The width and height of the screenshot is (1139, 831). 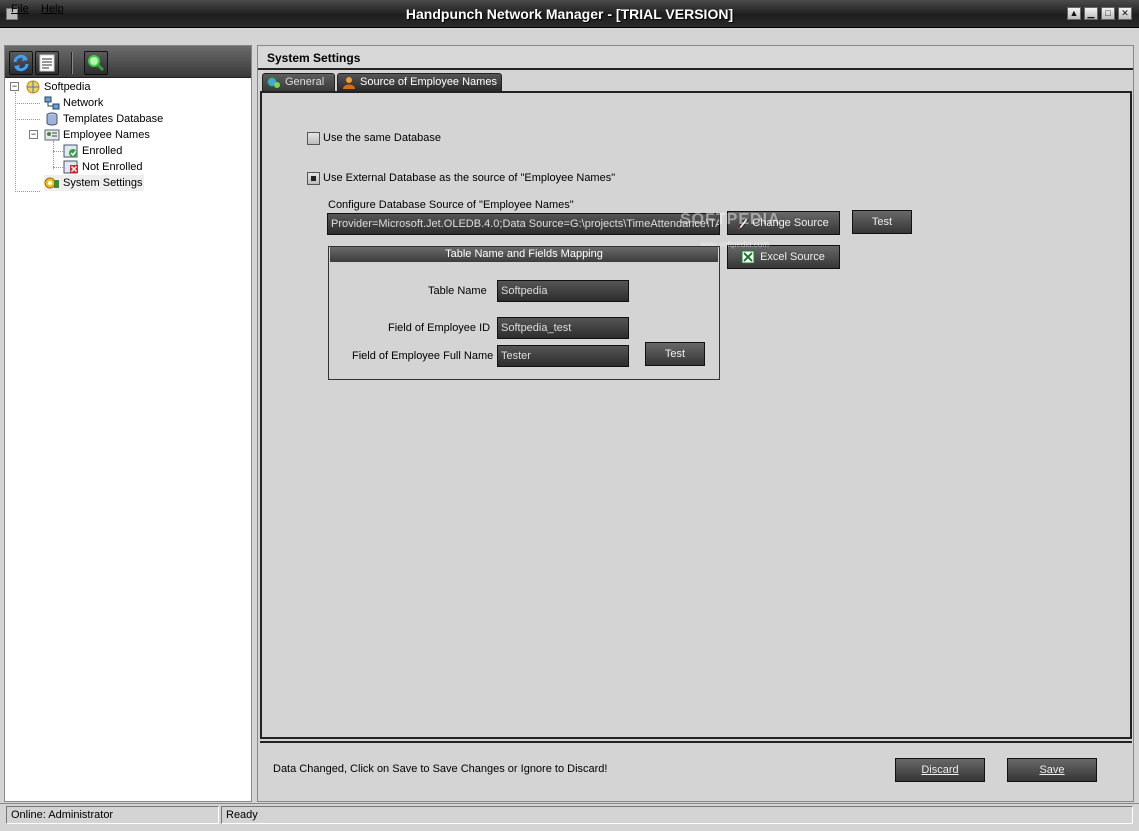 I want to click on globe-icon, so click(x=33, y=87).